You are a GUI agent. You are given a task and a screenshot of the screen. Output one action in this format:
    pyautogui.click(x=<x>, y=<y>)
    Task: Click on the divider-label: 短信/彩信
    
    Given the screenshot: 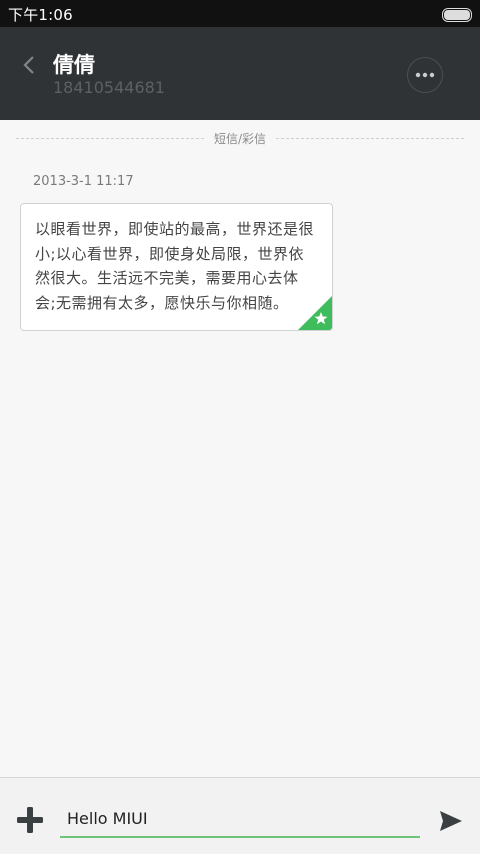 What is the action you would take?
    pyautogui.click(x=240, y=138)
    